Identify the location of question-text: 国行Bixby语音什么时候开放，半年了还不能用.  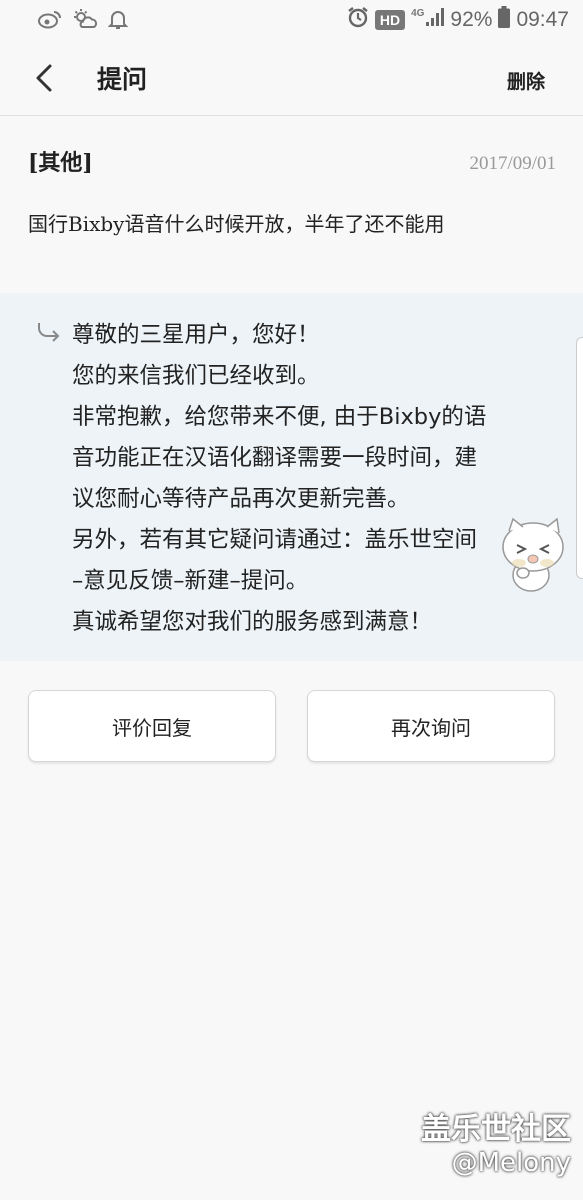
(236, 224).